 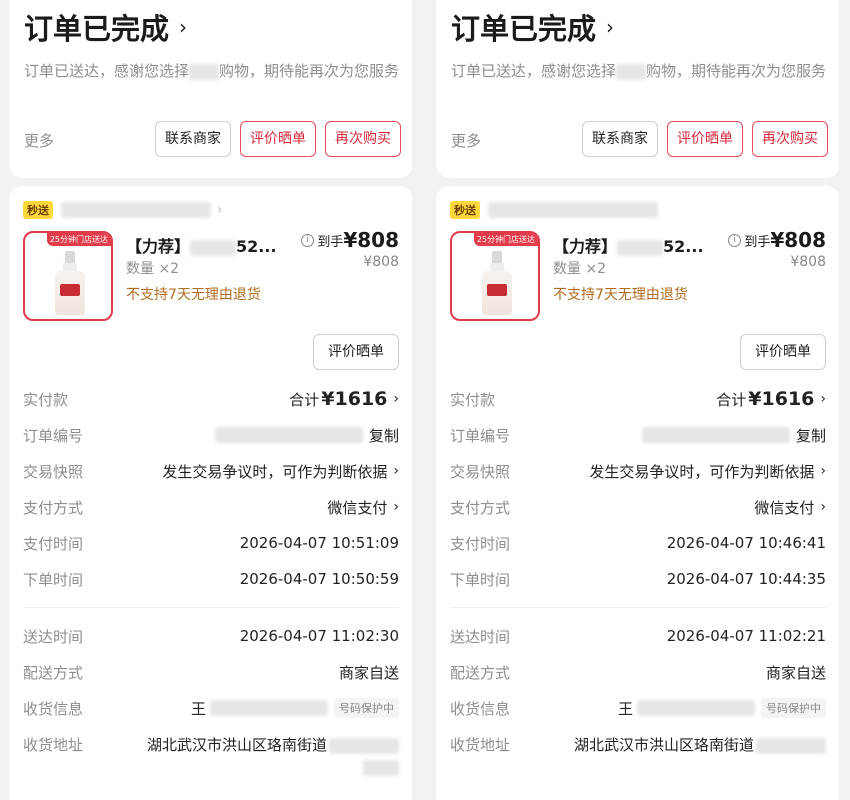 I want to click on row-order-time: 下单时间 2026-04-07 10:50:59, so click(x=210, y=579).